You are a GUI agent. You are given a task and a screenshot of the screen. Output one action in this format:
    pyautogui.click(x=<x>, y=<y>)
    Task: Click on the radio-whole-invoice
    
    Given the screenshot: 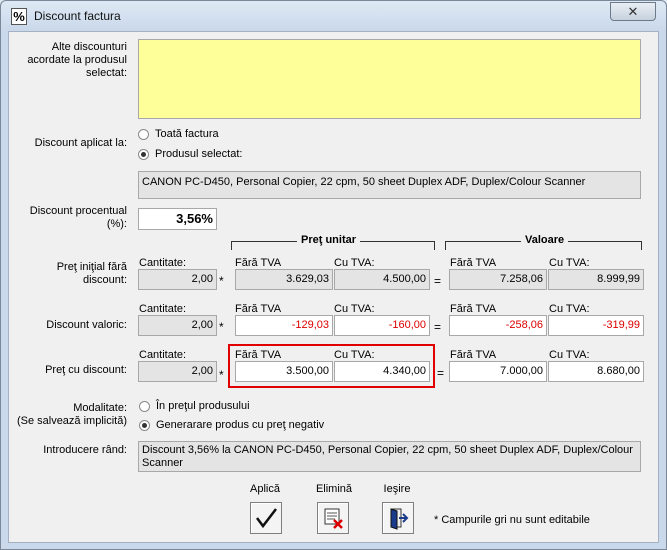 What is the action you would take?
    pyautogui.click(x=143, y=134)
    